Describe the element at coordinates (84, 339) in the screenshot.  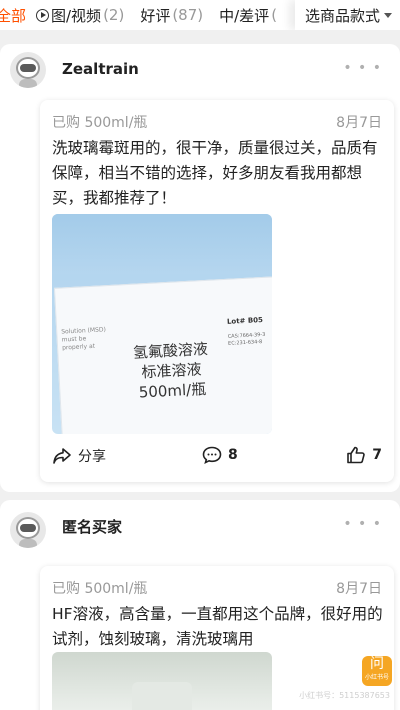
I see `label-small-text: Solution (MSD) must be properly at` at that location.